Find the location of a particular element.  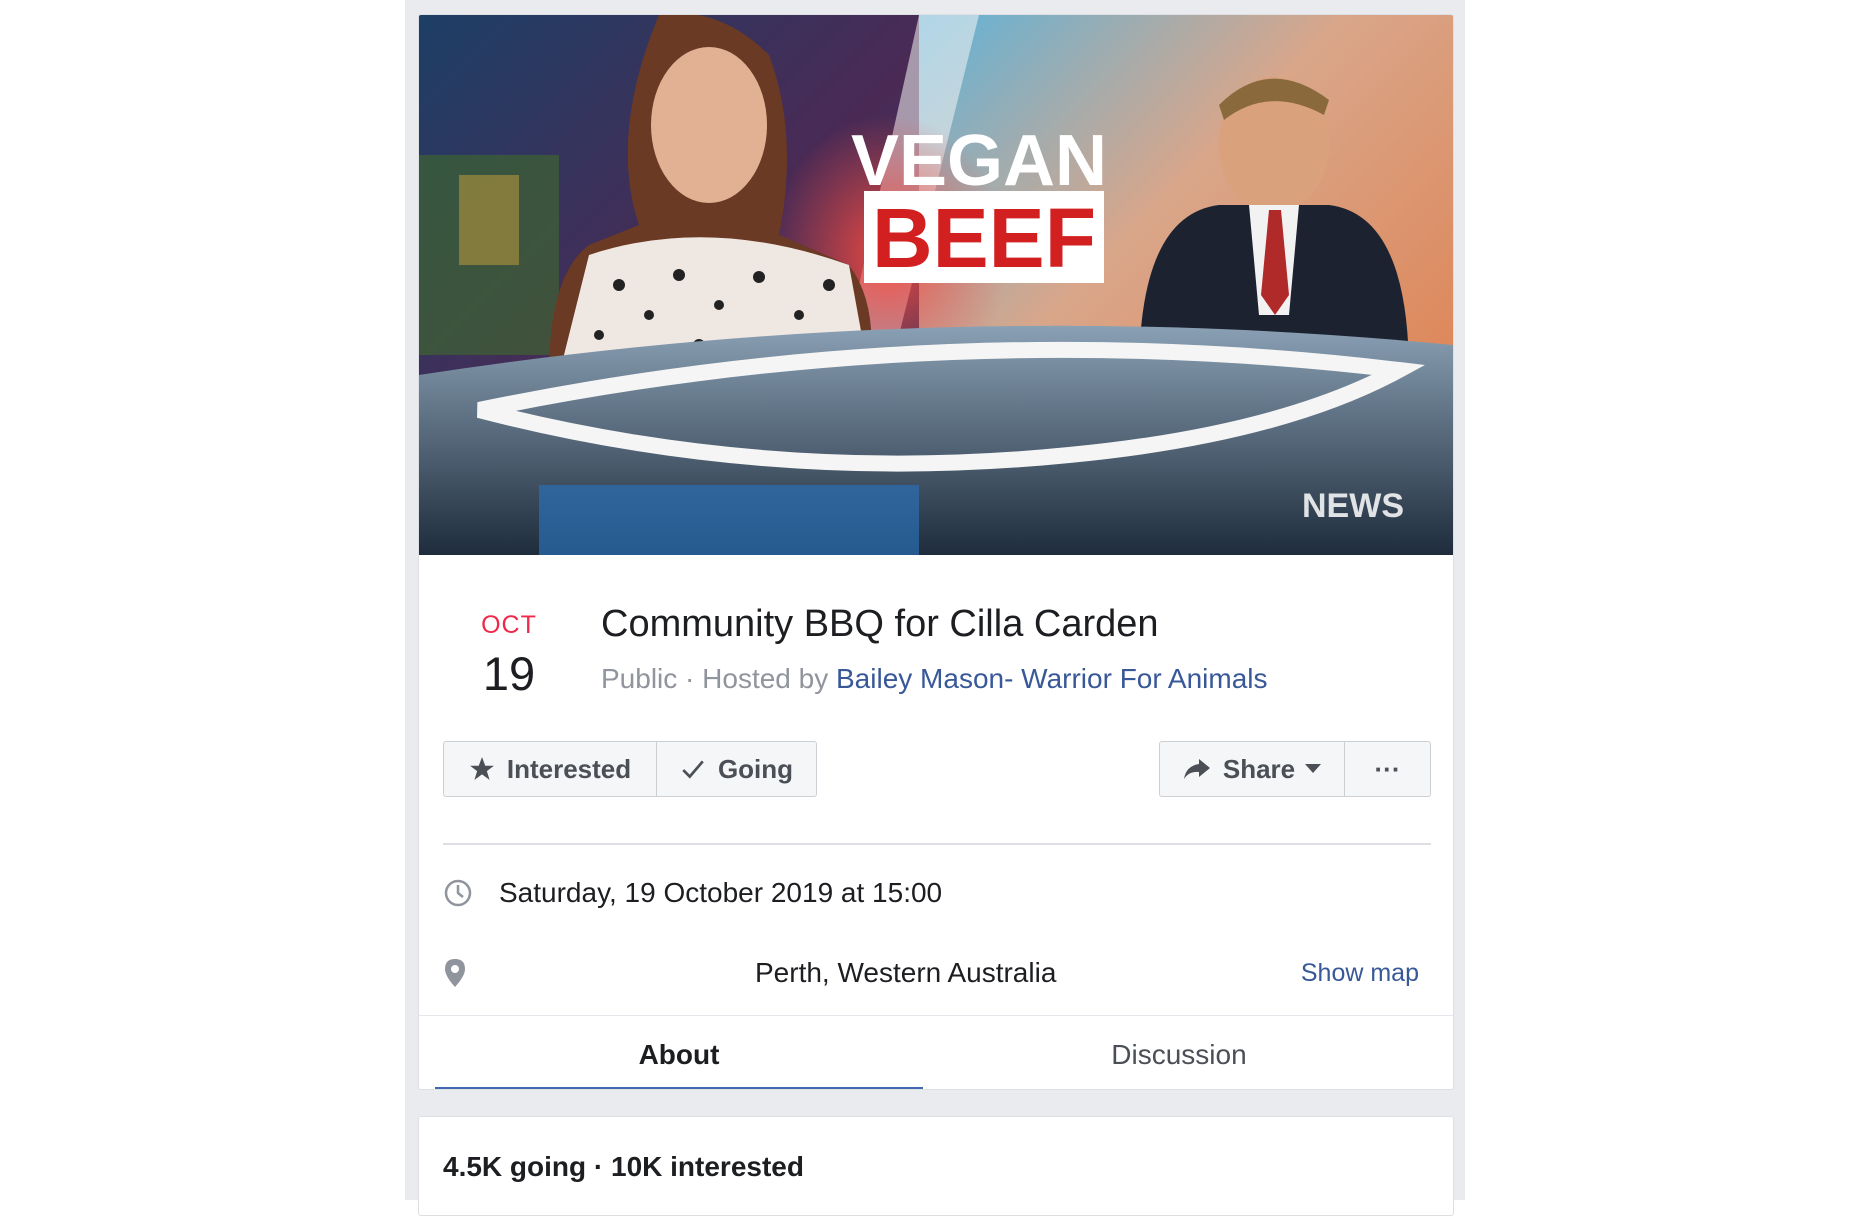

location-pin-icon is located at coordinates (463, 973).